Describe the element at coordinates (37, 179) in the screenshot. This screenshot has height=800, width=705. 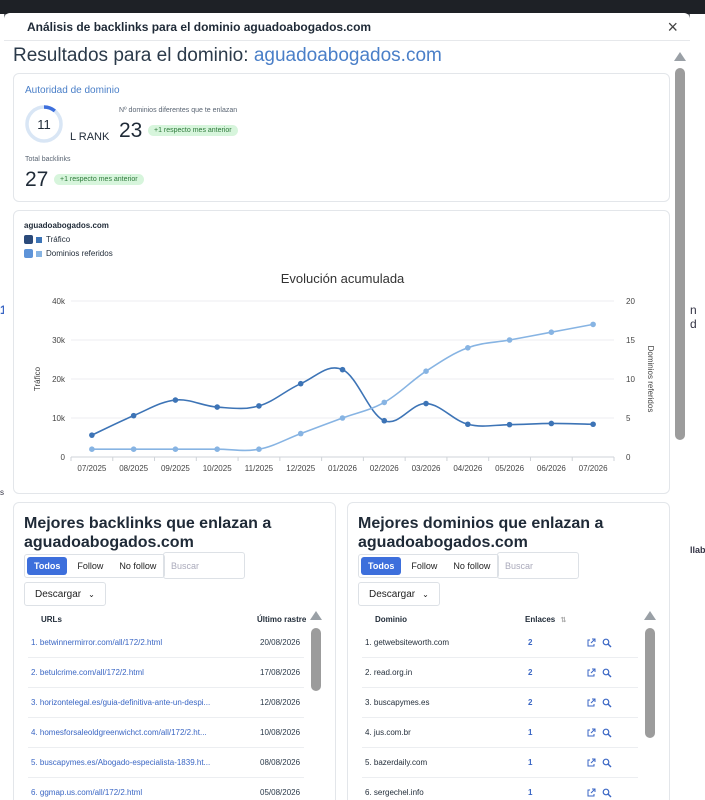
I see `backlinks-value: 27` at that location.